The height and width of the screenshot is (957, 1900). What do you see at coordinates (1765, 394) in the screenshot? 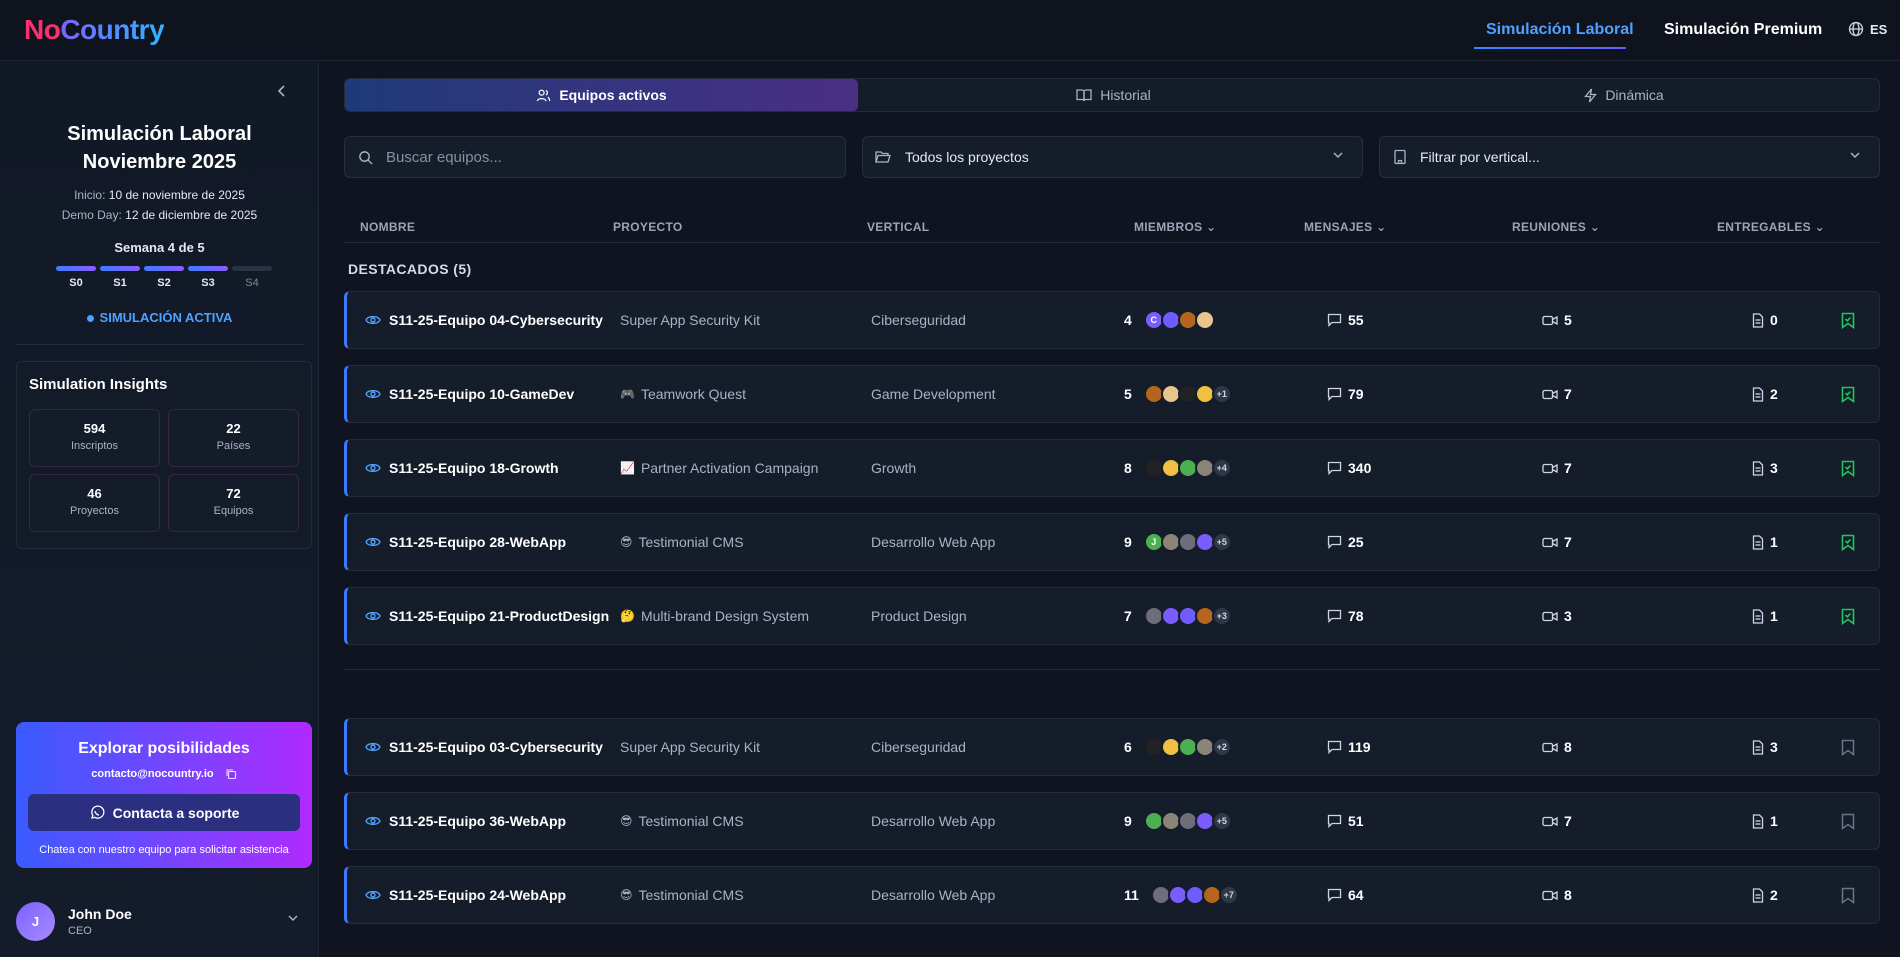
I see `deliverables-cell: 2` at bounding box center [1765, 394].